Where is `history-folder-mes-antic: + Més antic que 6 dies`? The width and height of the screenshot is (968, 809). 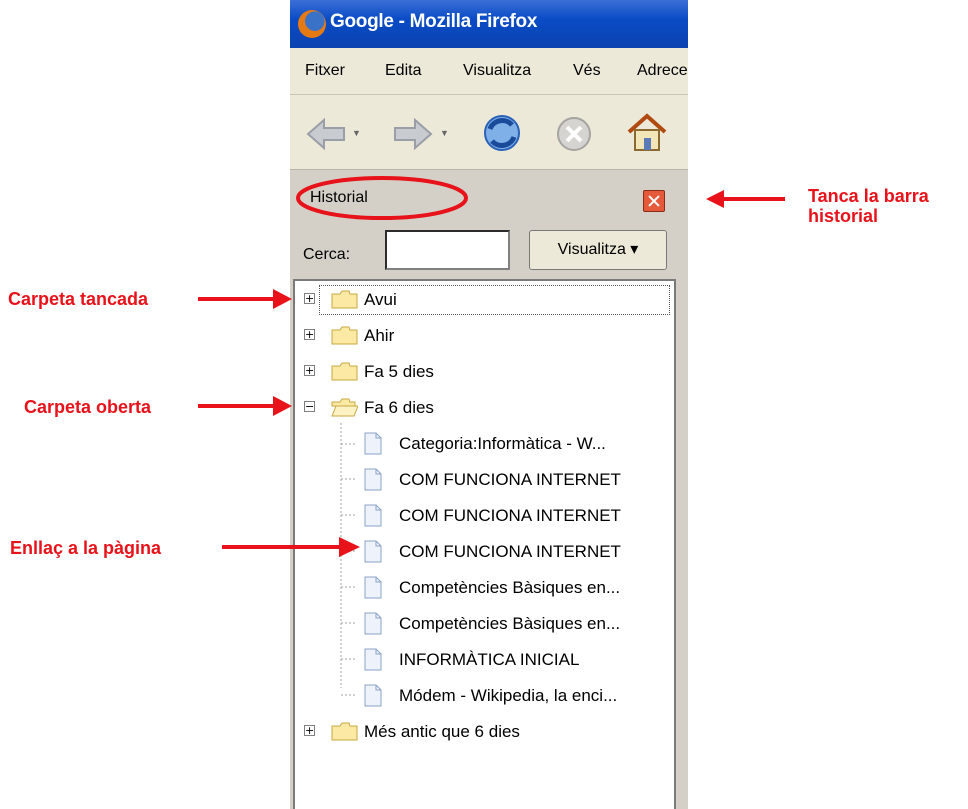
history-folder-mes-antic: + Més antic que 6 dies is located at coordinates (485, 732).